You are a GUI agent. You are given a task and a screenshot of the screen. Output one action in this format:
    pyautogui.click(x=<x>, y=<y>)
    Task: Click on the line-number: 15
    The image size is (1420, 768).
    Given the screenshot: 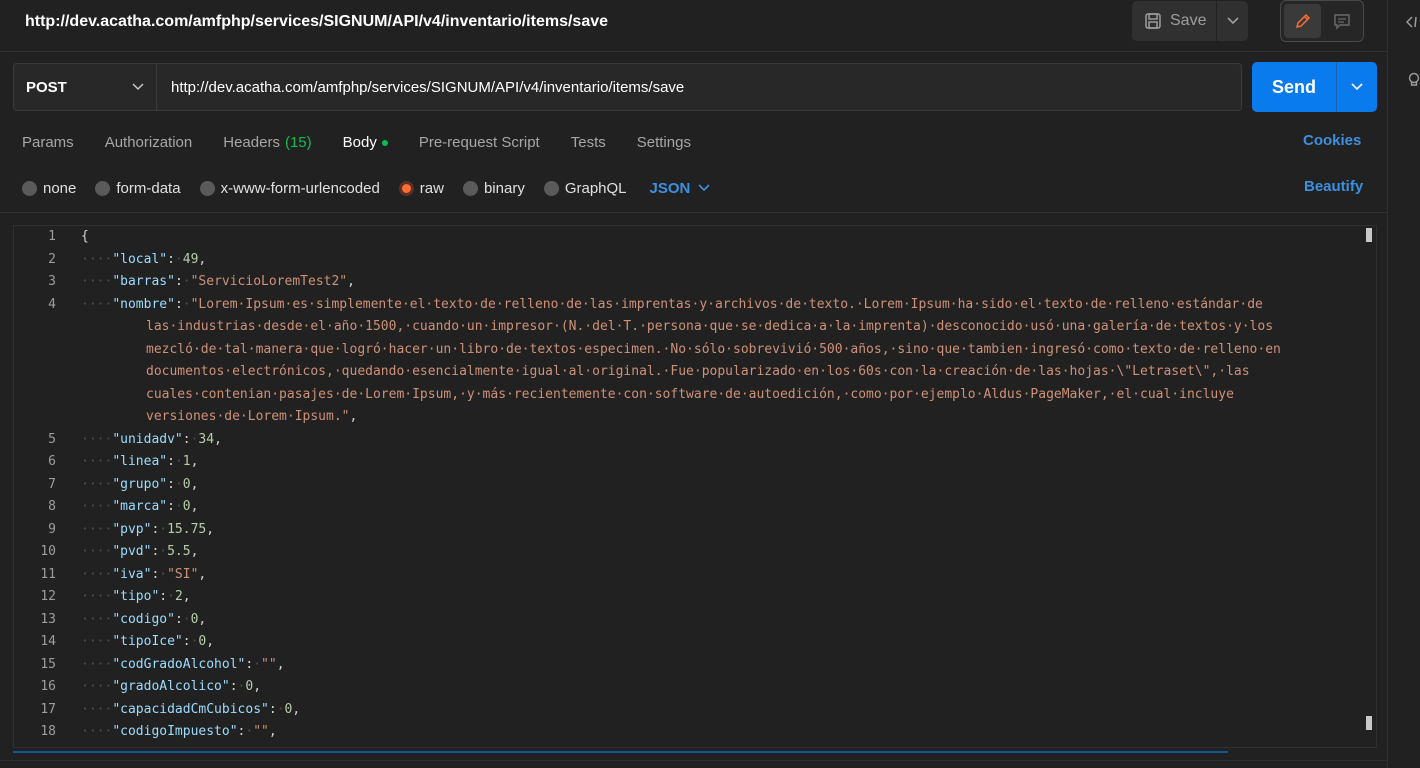 What is the action you would take?
    pyautogui.click(x=48, y=664)
    